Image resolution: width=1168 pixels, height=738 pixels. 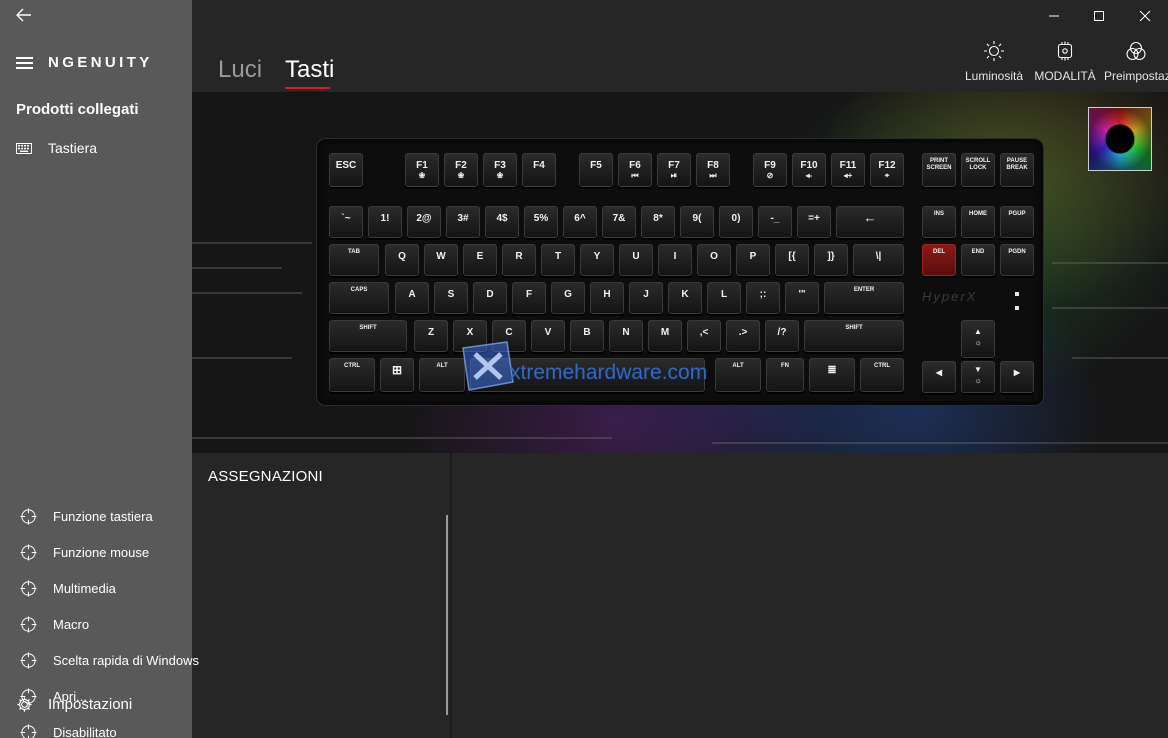 What do you see at coordinates (831, 260) in the screenshot?
I see `key-right-bracket: ]}` at bounding box center [831, 260].